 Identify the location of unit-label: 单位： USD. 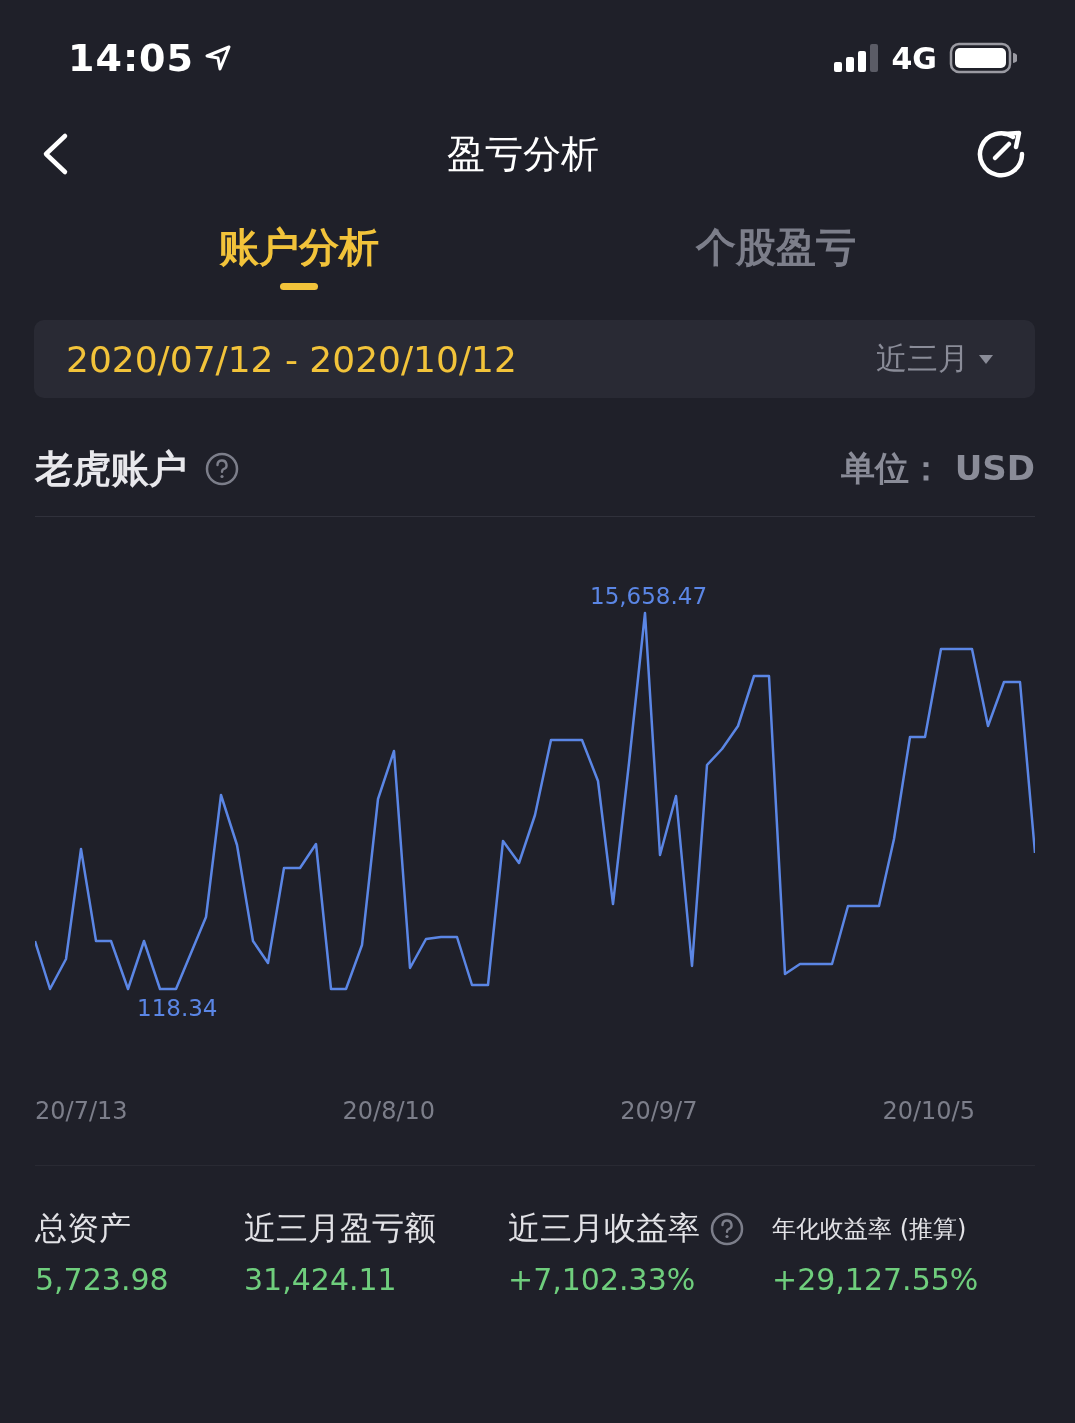
(937, 468).